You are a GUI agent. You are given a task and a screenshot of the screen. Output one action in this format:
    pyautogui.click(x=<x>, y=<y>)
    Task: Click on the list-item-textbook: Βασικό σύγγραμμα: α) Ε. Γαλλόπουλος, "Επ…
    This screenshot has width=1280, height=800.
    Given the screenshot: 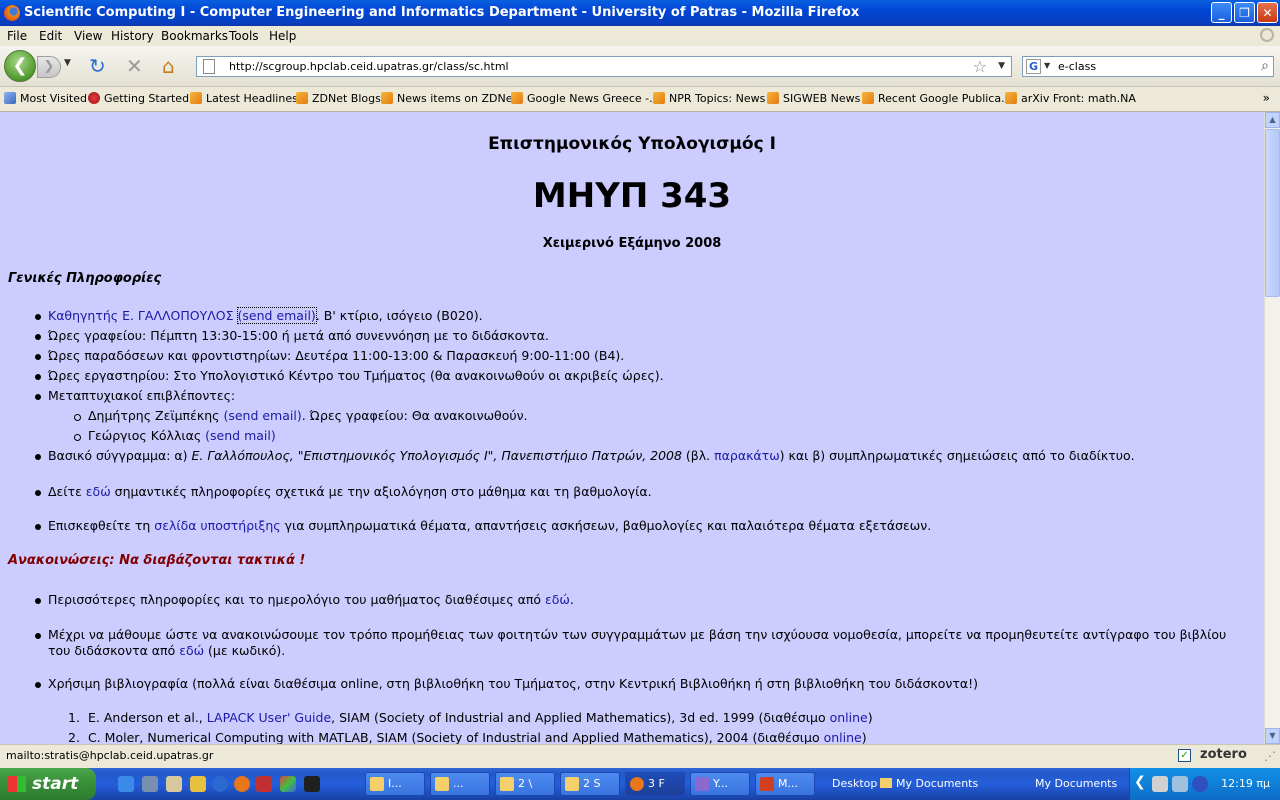 What is the action you would take?
    pyautogui.click(x=585, y=455)
    